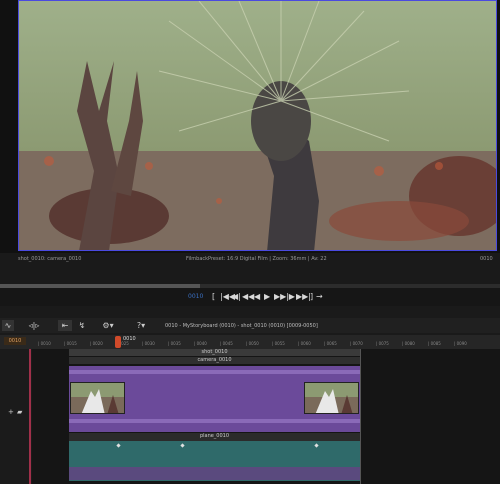 The width and height of the screenshot is (500, 484). What do you see at coordinates (434, 343) in the screenshot?
I see `ruler-tick-label: | 0085` at bounding box center [434, 343].